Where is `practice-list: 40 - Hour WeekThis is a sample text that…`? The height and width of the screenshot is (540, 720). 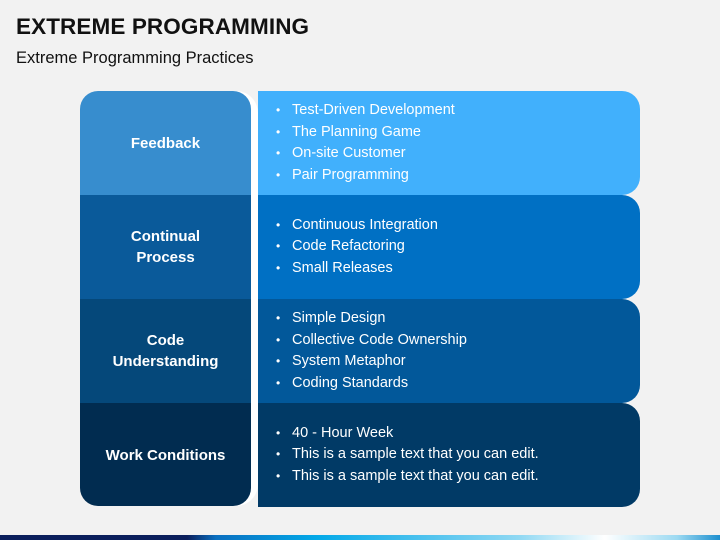 practice-list: 40 - Hour WeekThis is a sample text that… is located at coordinates (407, 455).